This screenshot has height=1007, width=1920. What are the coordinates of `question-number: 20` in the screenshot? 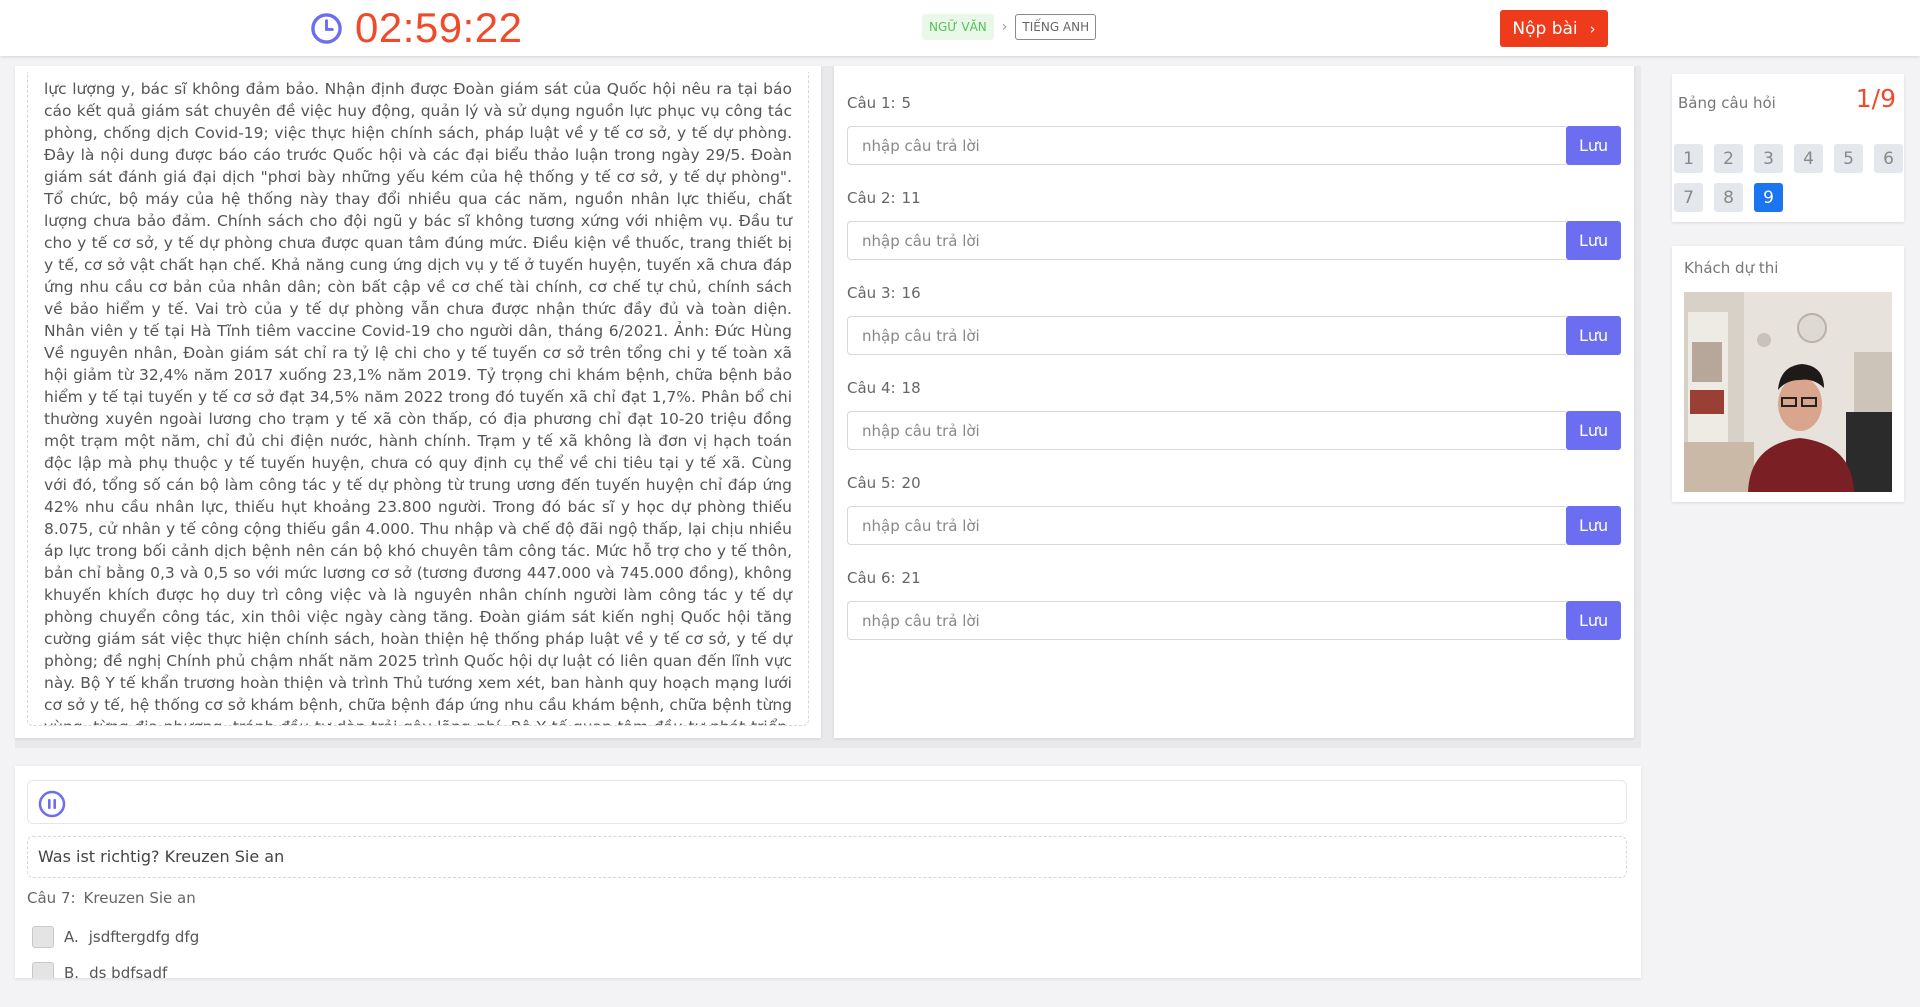 It's located at (911, 483).